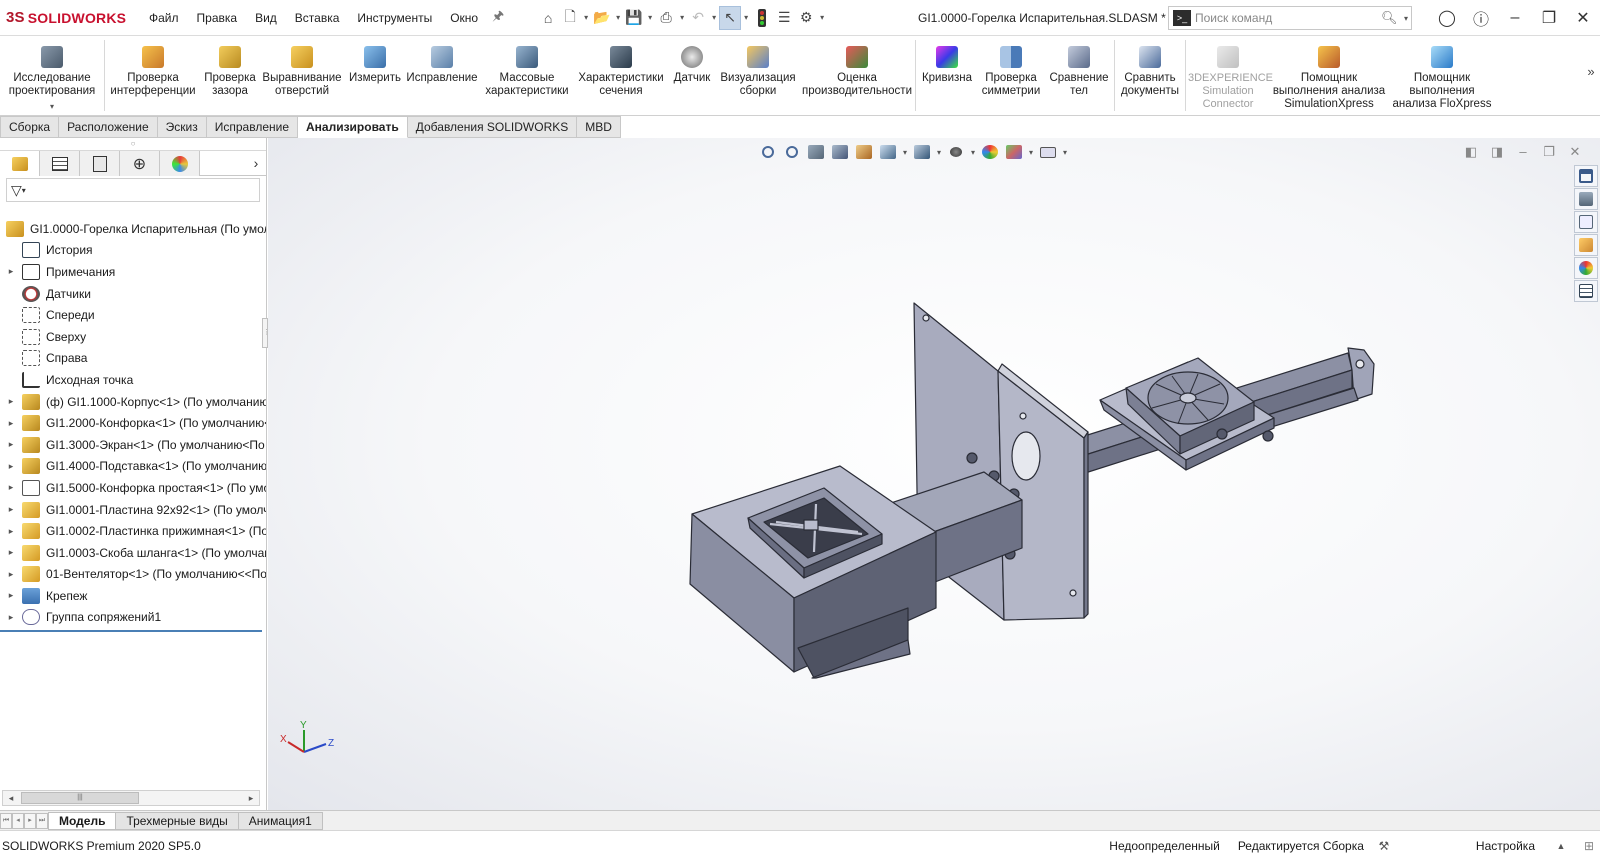 This screenshot has width=1600, height=860. What do you see at coordinates (442, 75) in the screenshot?
I see `fix-button: Исправление` at bounding box center [442, 75].